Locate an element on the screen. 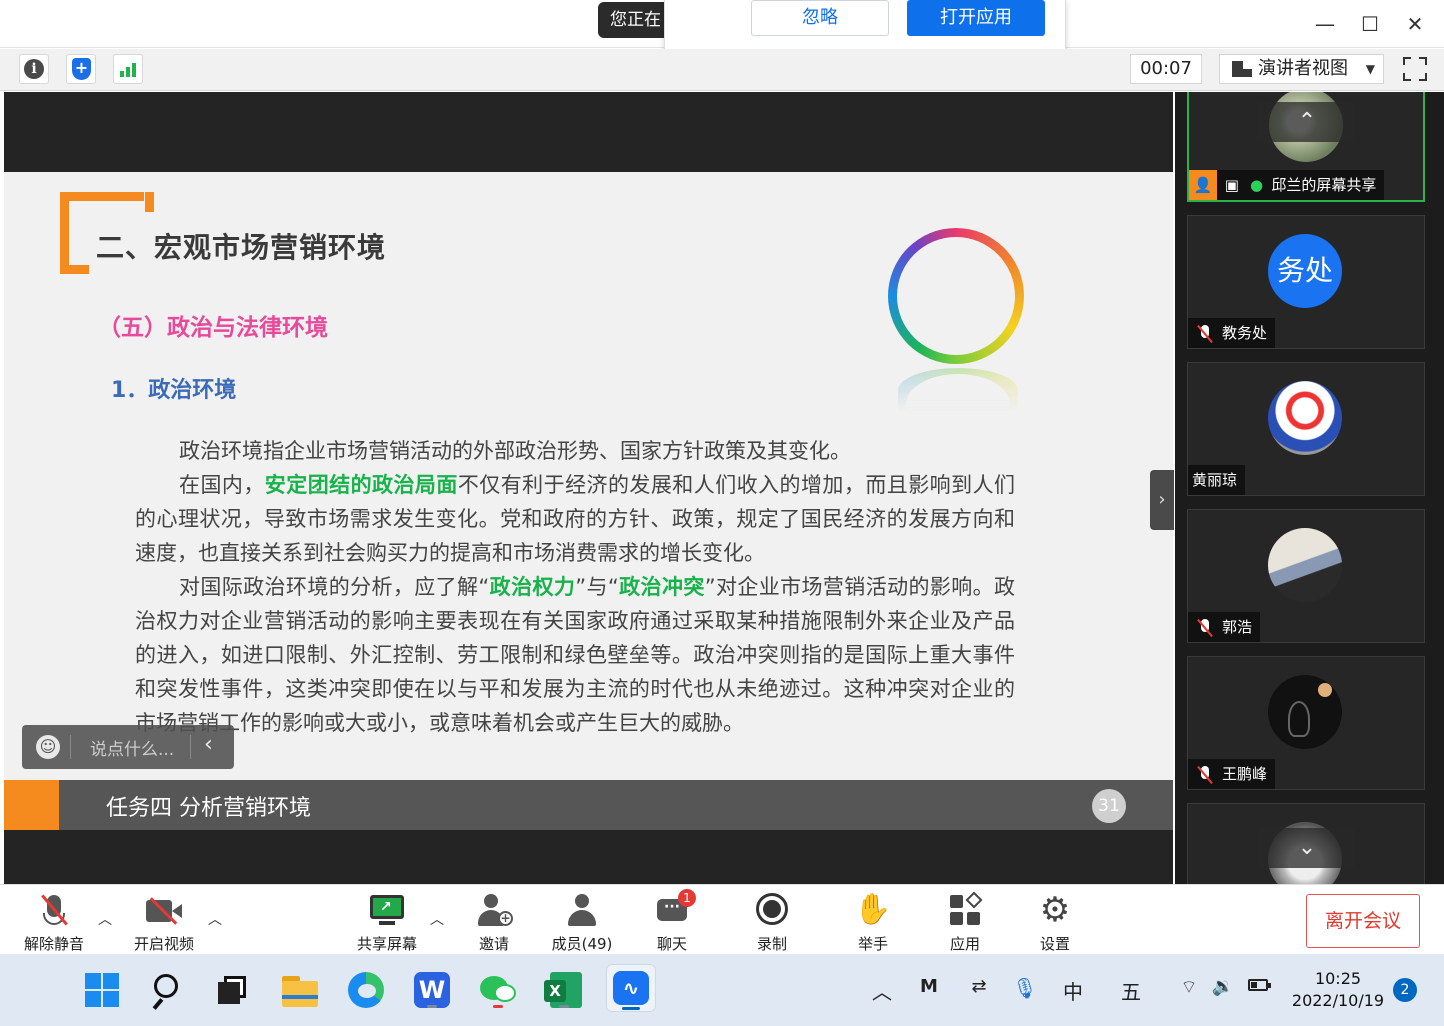  participant-tile: 黄丽琼 is located at coordinates (1306, 429).